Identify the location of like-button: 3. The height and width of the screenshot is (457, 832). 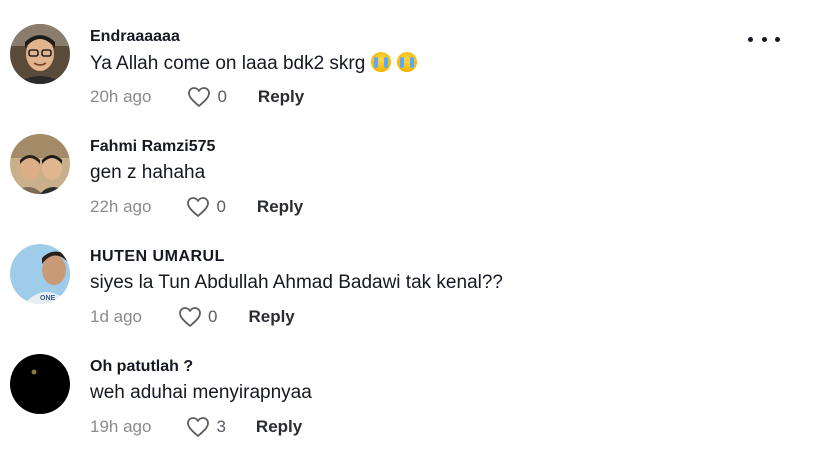
(206, 427).